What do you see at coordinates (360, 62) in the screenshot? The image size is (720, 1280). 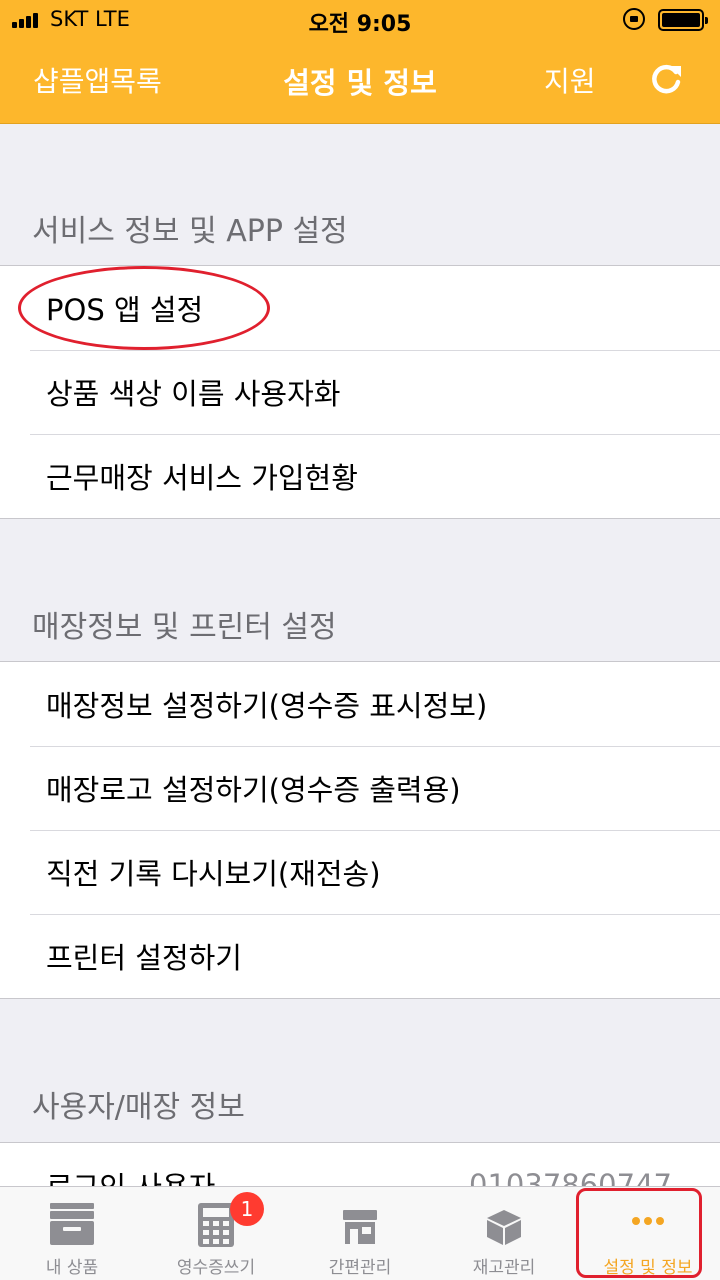 I see `top-bar: SKT LTE 오전 9:05 샵플앱목록 설정 및 정보 지원` at bounding box center [360, 62].